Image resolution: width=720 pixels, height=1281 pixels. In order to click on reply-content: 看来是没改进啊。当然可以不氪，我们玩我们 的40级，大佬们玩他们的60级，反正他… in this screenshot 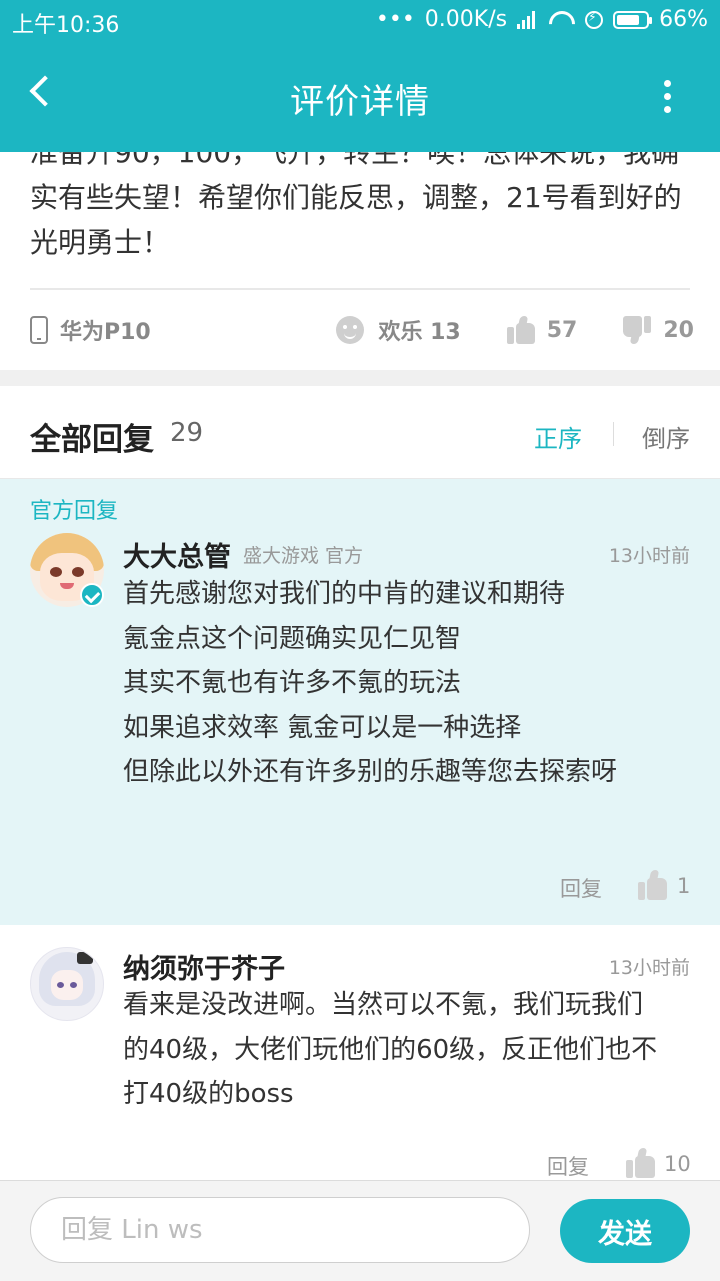, I will do `click(406, 1050)`.